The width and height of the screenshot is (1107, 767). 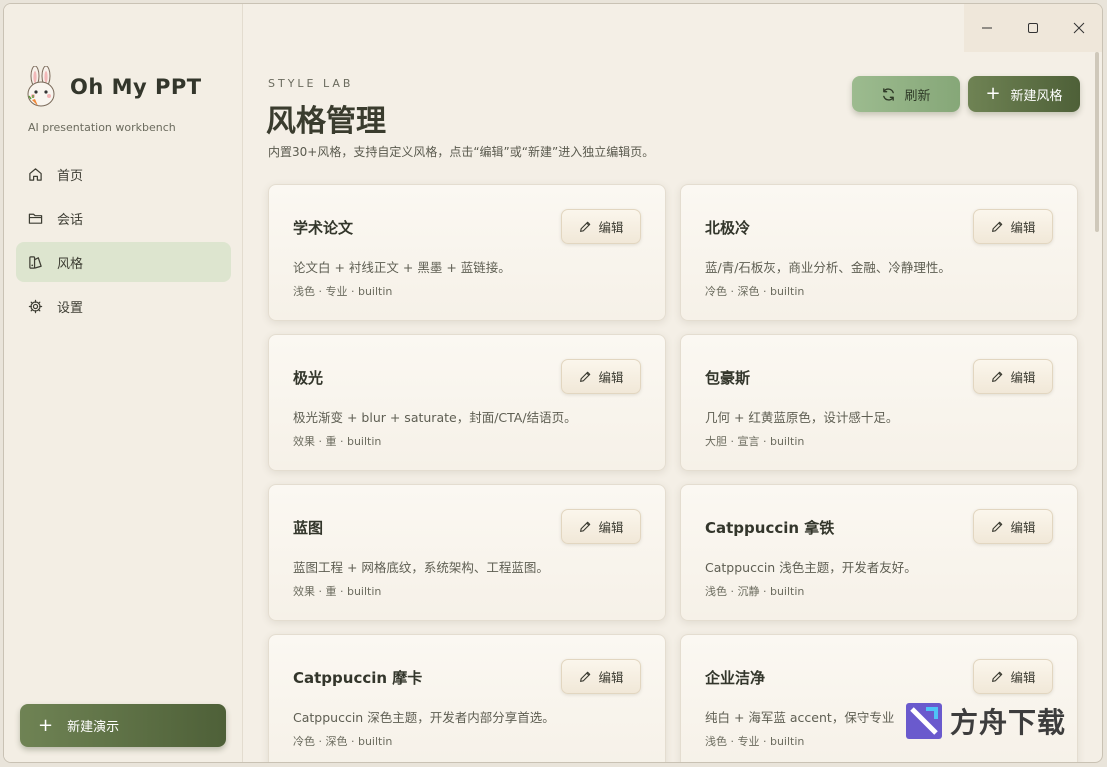 I want to click on brand: Oh My PPT, so click(x=113, y=87).